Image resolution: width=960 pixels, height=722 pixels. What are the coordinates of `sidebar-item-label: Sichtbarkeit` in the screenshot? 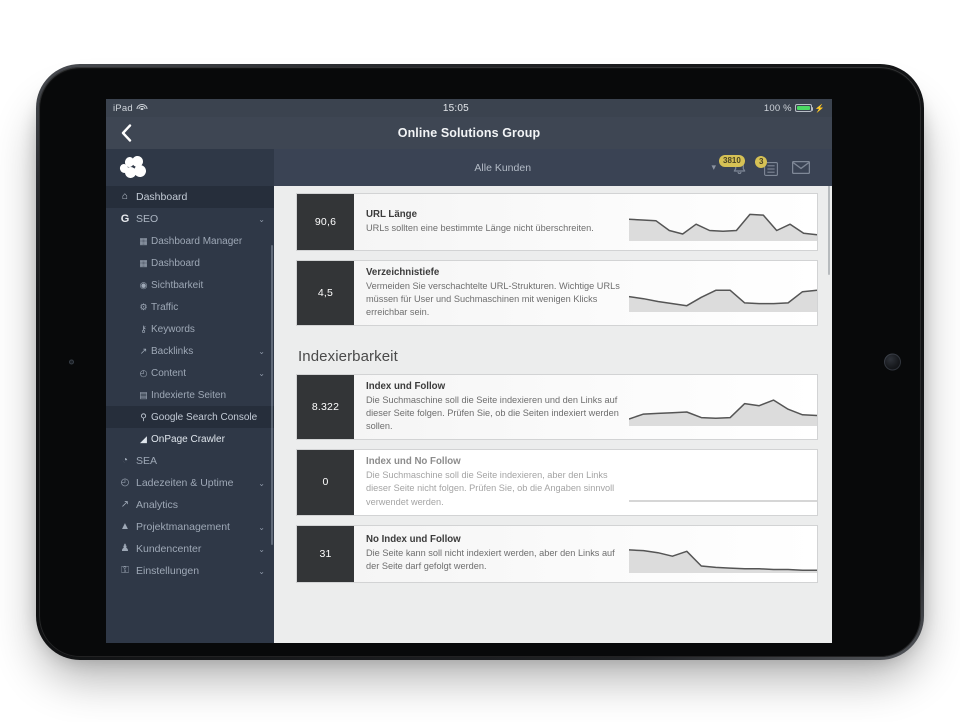 It's located at (177, 285).